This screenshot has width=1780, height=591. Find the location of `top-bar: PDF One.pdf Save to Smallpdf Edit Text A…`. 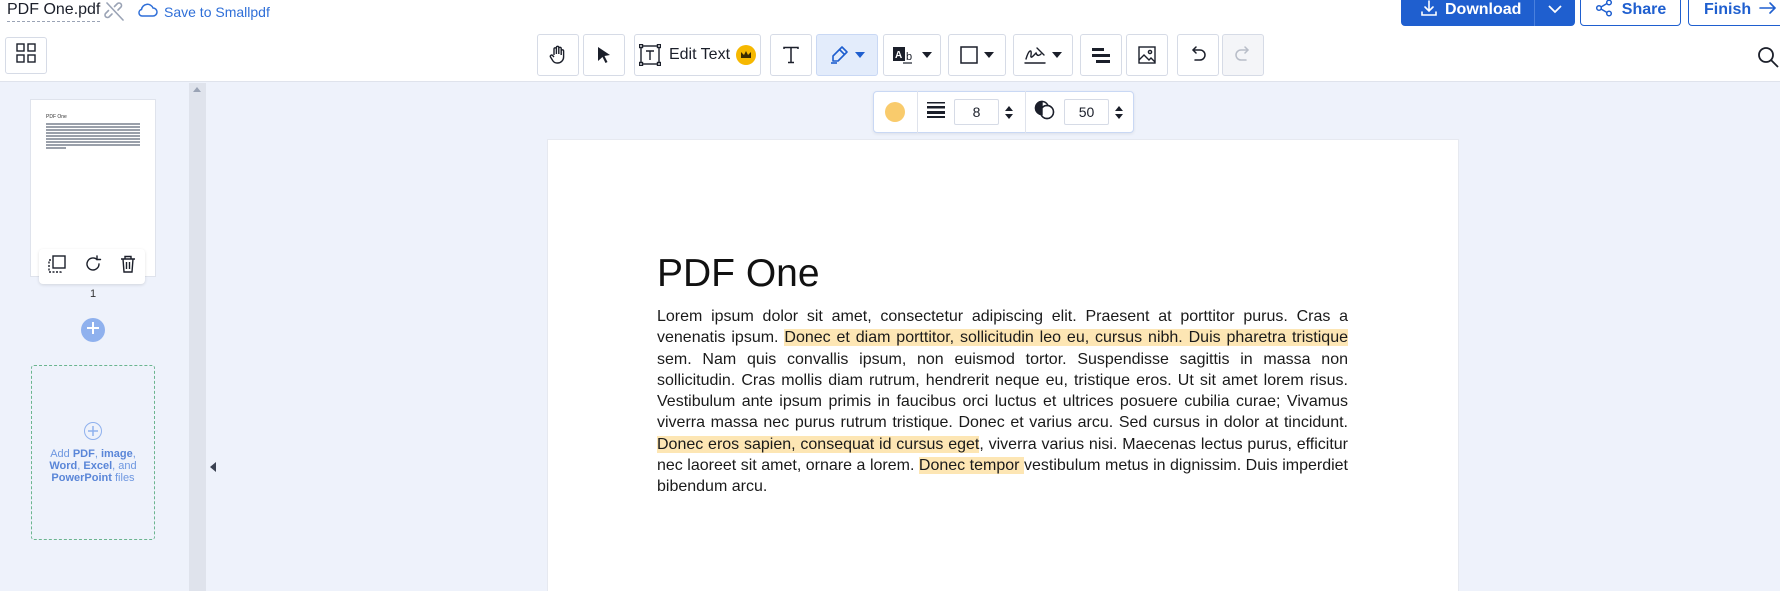

top-bar: PDF One.pdf Save to Smallpdf Edit Text A… is located at coordinates (890, 41).